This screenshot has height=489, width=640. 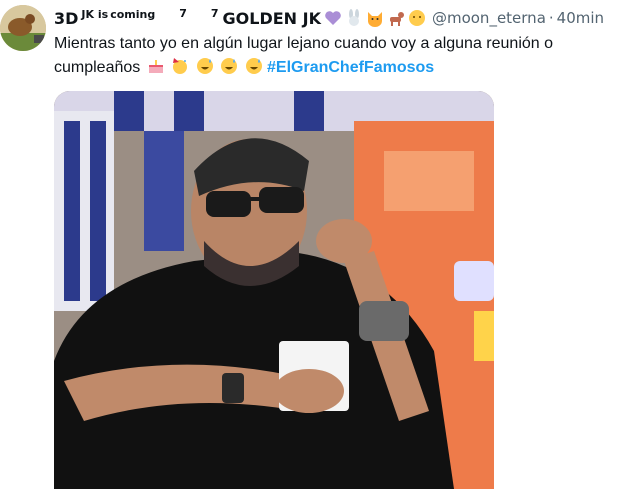 I want to click on display-name-part: JK is, so click(x=95, y=14).